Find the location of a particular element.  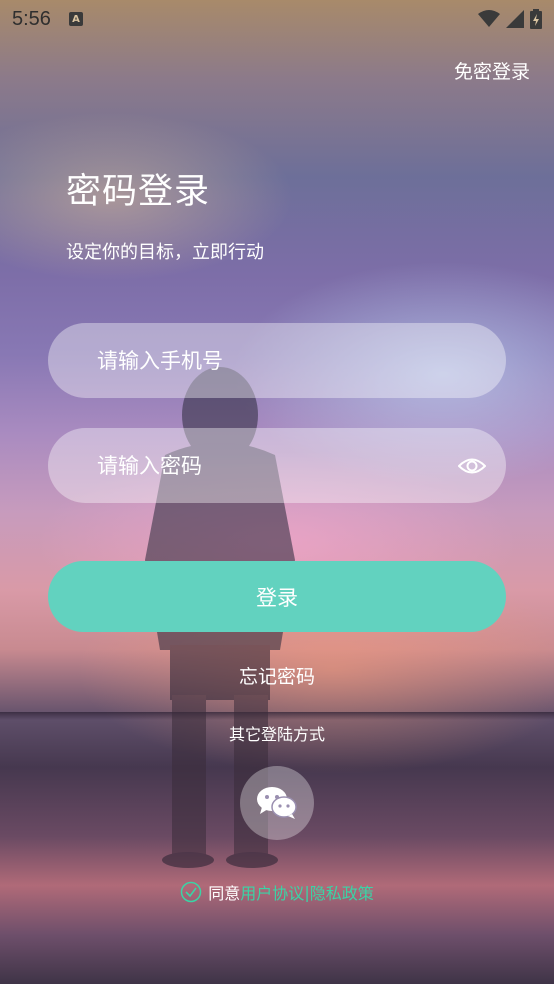

status-bar: 5:56 A is located at coordinates (277, 19).